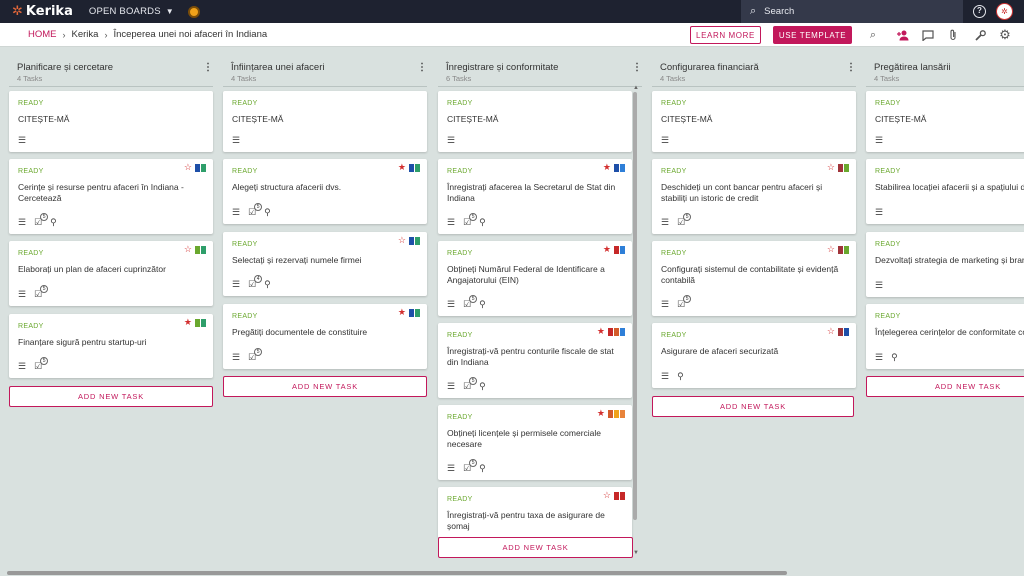  I want to click on avatar: ✲, so click(1004, 11).